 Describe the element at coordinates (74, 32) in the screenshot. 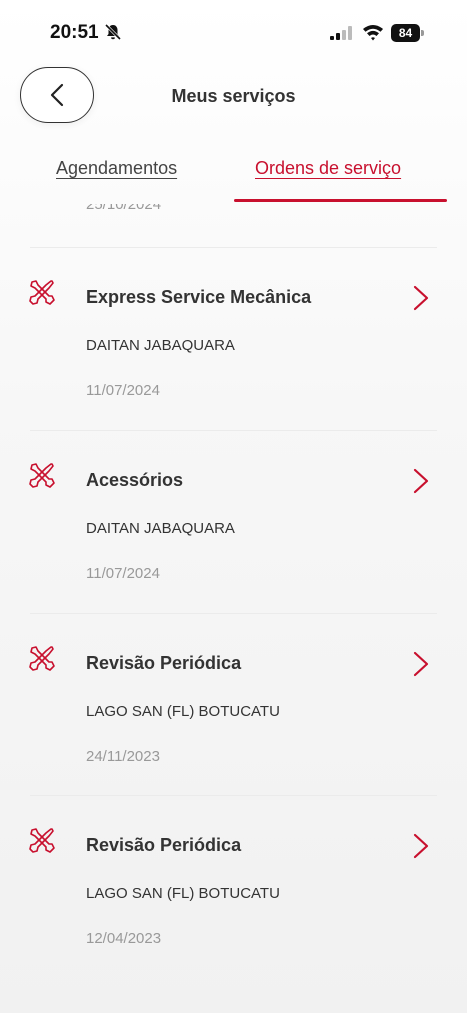

I see `status-time: 20:51` at that location.